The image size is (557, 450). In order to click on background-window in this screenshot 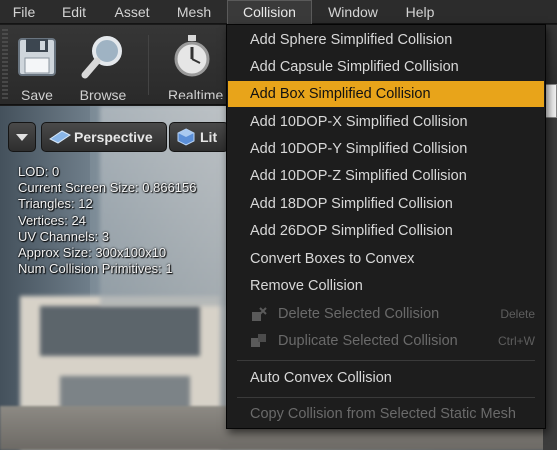, I will do `click(120, 331)`.